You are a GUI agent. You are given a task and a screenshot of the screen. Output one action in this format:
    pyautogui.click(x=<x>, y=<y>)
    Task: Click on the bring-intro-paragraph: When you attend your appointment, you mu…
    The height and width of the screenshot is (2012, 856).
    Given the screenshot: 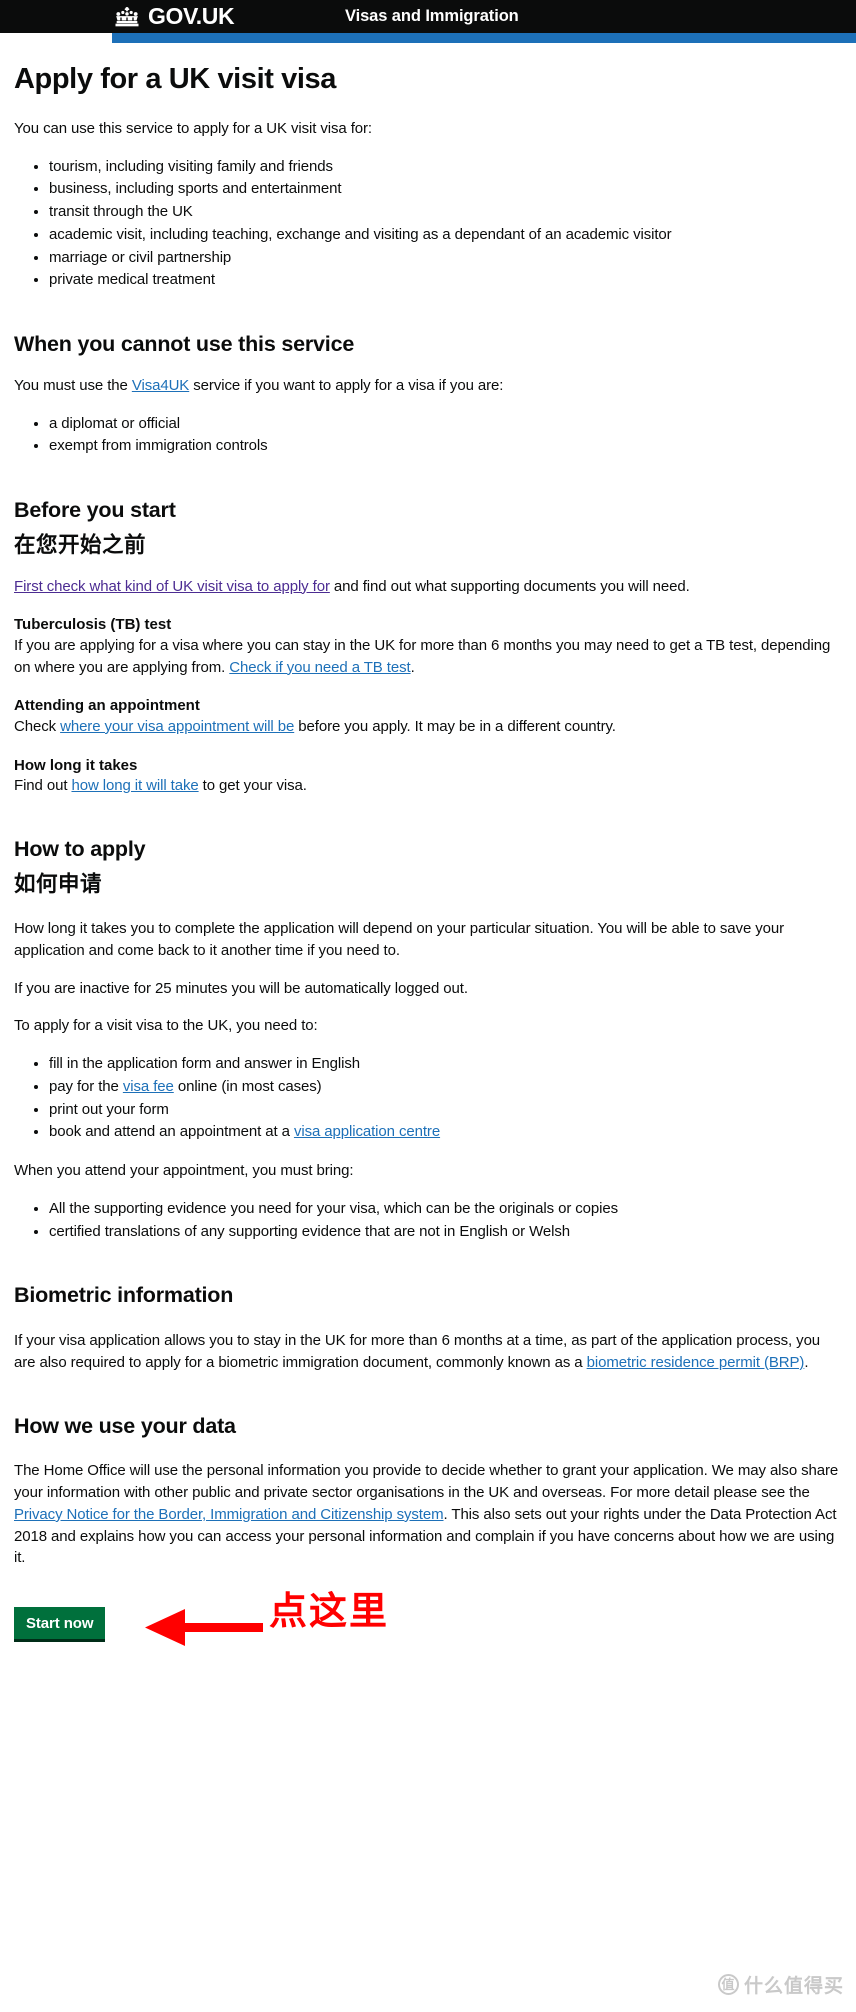 What is the action you would take?
    pyautogui.click(x=184, y=1171)
    